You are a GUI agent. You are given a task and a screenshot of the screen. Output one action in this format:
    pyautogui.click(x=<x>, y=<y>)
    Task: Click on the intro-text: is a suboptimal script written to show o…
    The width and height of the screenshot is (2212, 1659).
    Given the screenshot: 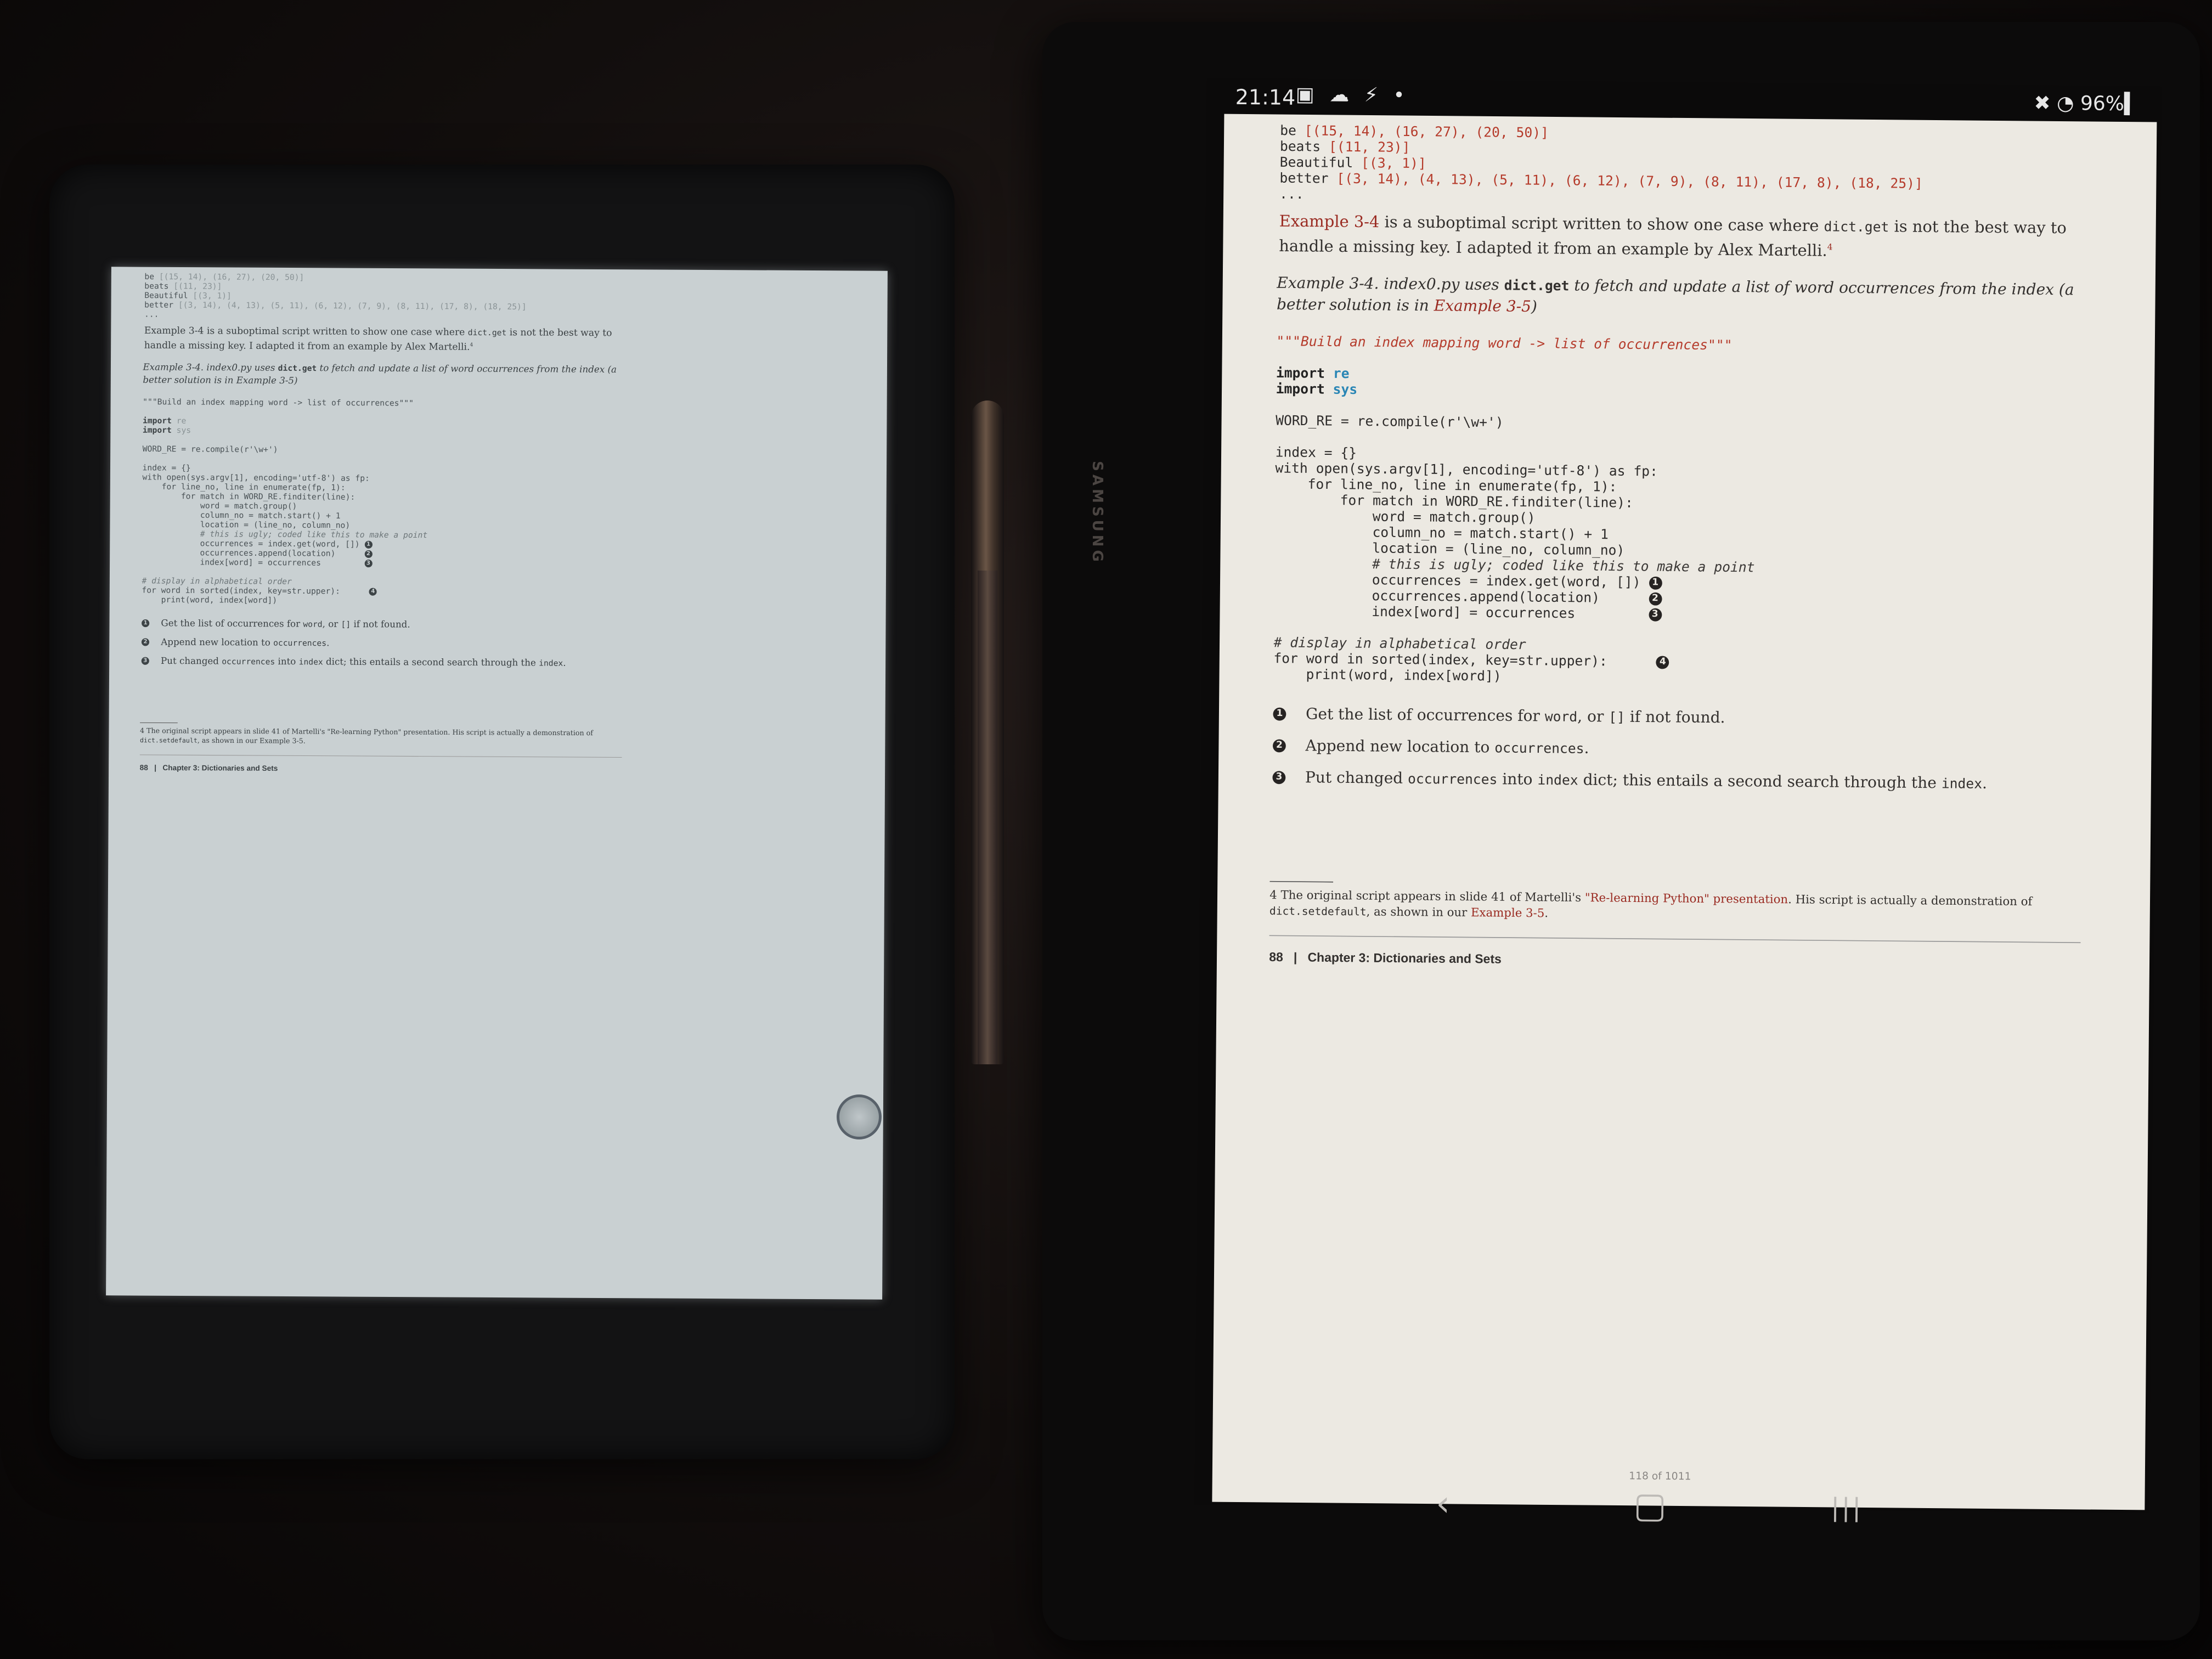 What is the action you would take?
    pyautogui.click(x=336, y=331)
    